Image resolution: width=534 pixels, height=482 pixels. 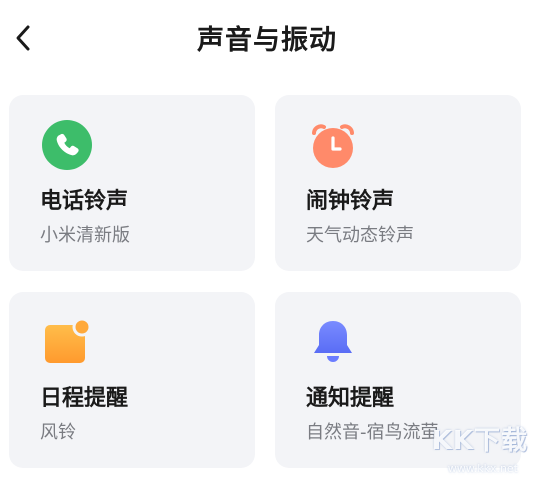 I want to click on watermark-logo: KK下载, so click(x=479, y=441).